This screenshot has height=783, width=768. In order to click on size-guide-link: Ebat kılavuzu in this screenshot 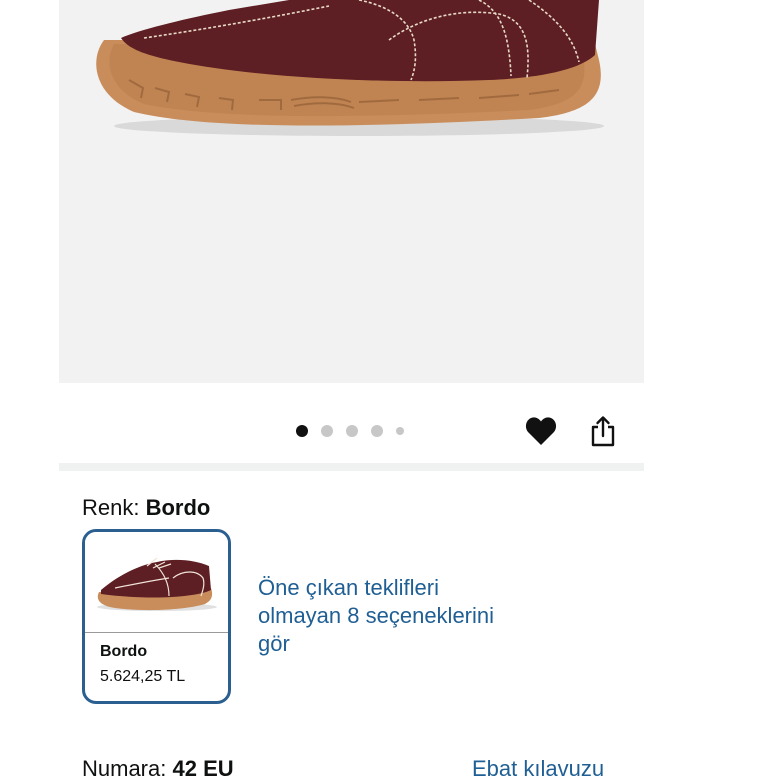, I will do `click(538, 769)`.